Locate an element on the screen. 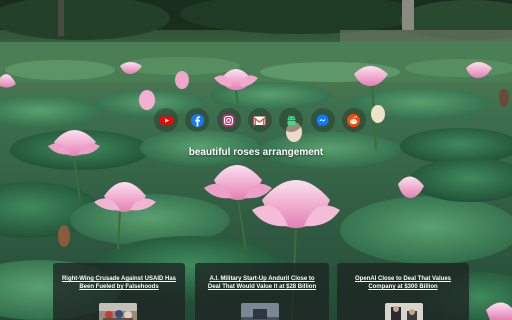 This screenshot has height=320, width=512. android-icon is located at coordinates (291, 120).